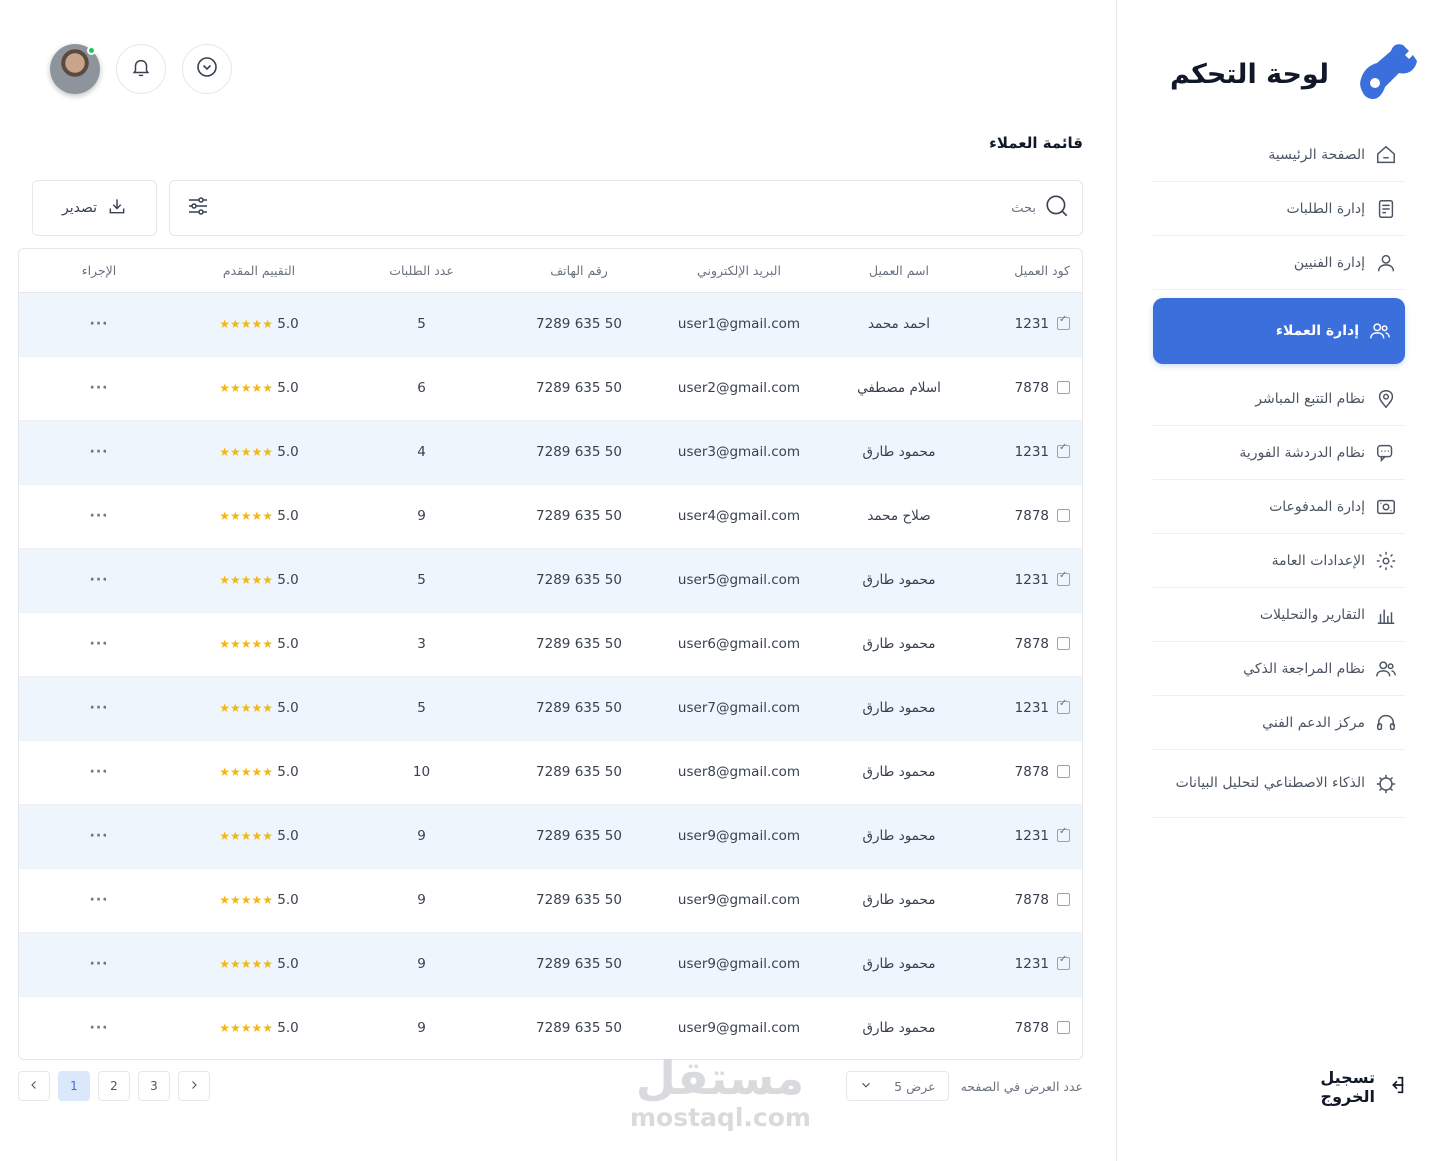 The width and height of the screenshot is (1440, 1161). I want to click on sidebar-item-settings: الإعدادات العامة, so click(1279, 561).